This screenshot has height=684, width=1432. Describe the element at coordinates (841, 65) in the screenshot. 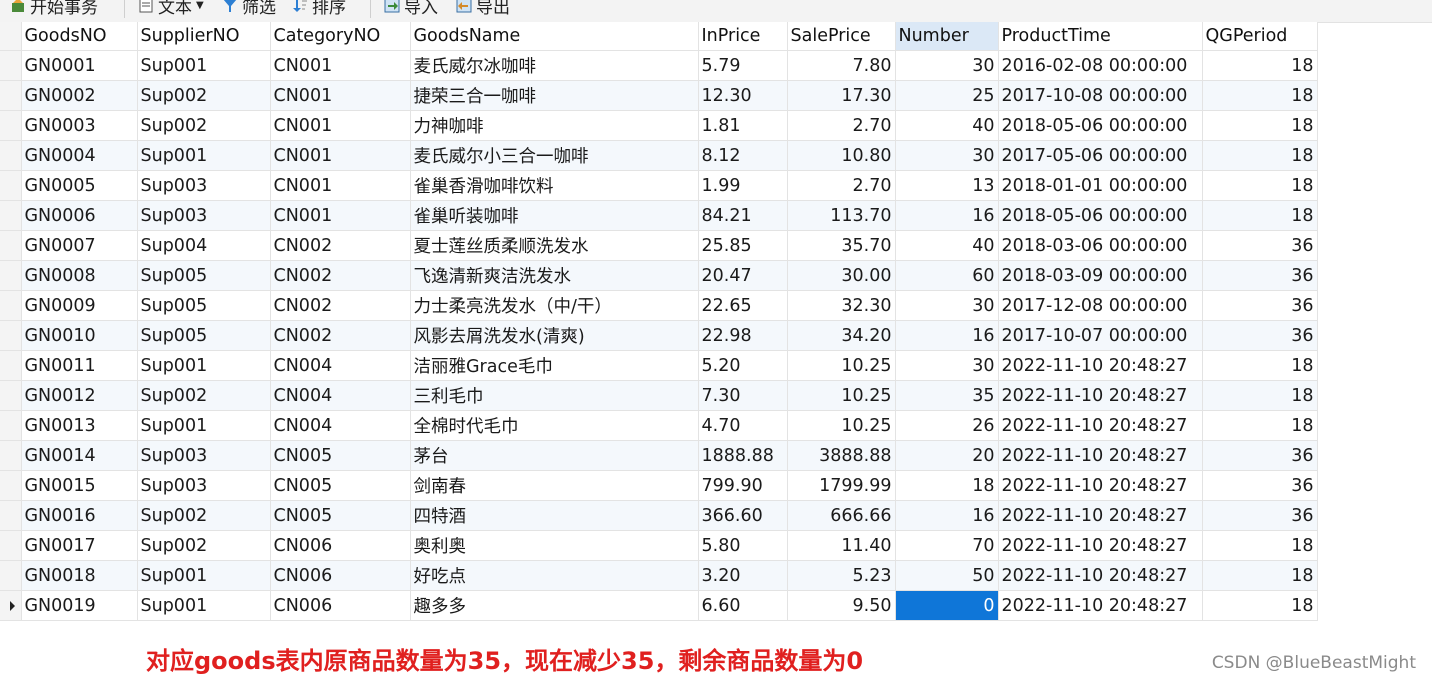

I see `table-cell: 7.80` at that location.